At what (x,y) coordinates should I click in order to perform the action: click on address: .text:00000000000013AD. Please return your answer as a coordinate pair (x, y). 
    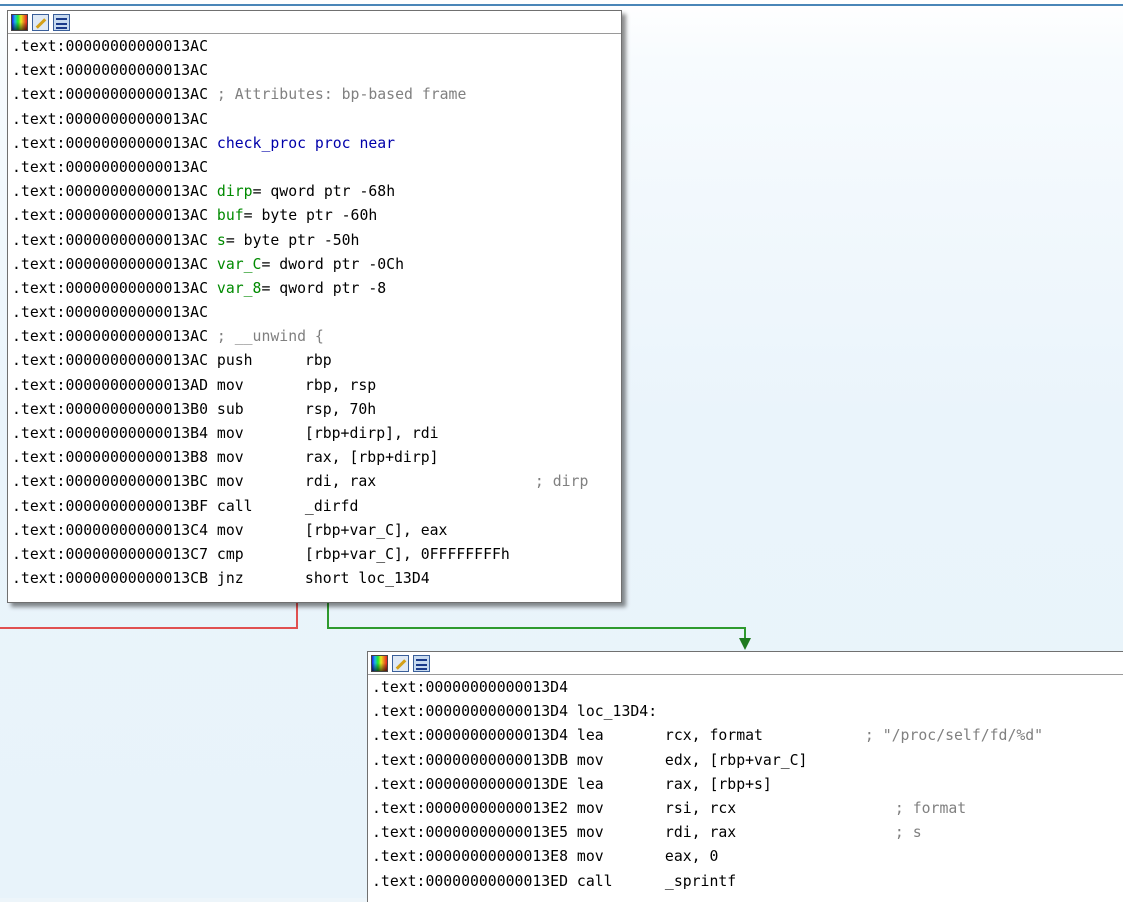
    Looking at the image, I should click on (110, 385).